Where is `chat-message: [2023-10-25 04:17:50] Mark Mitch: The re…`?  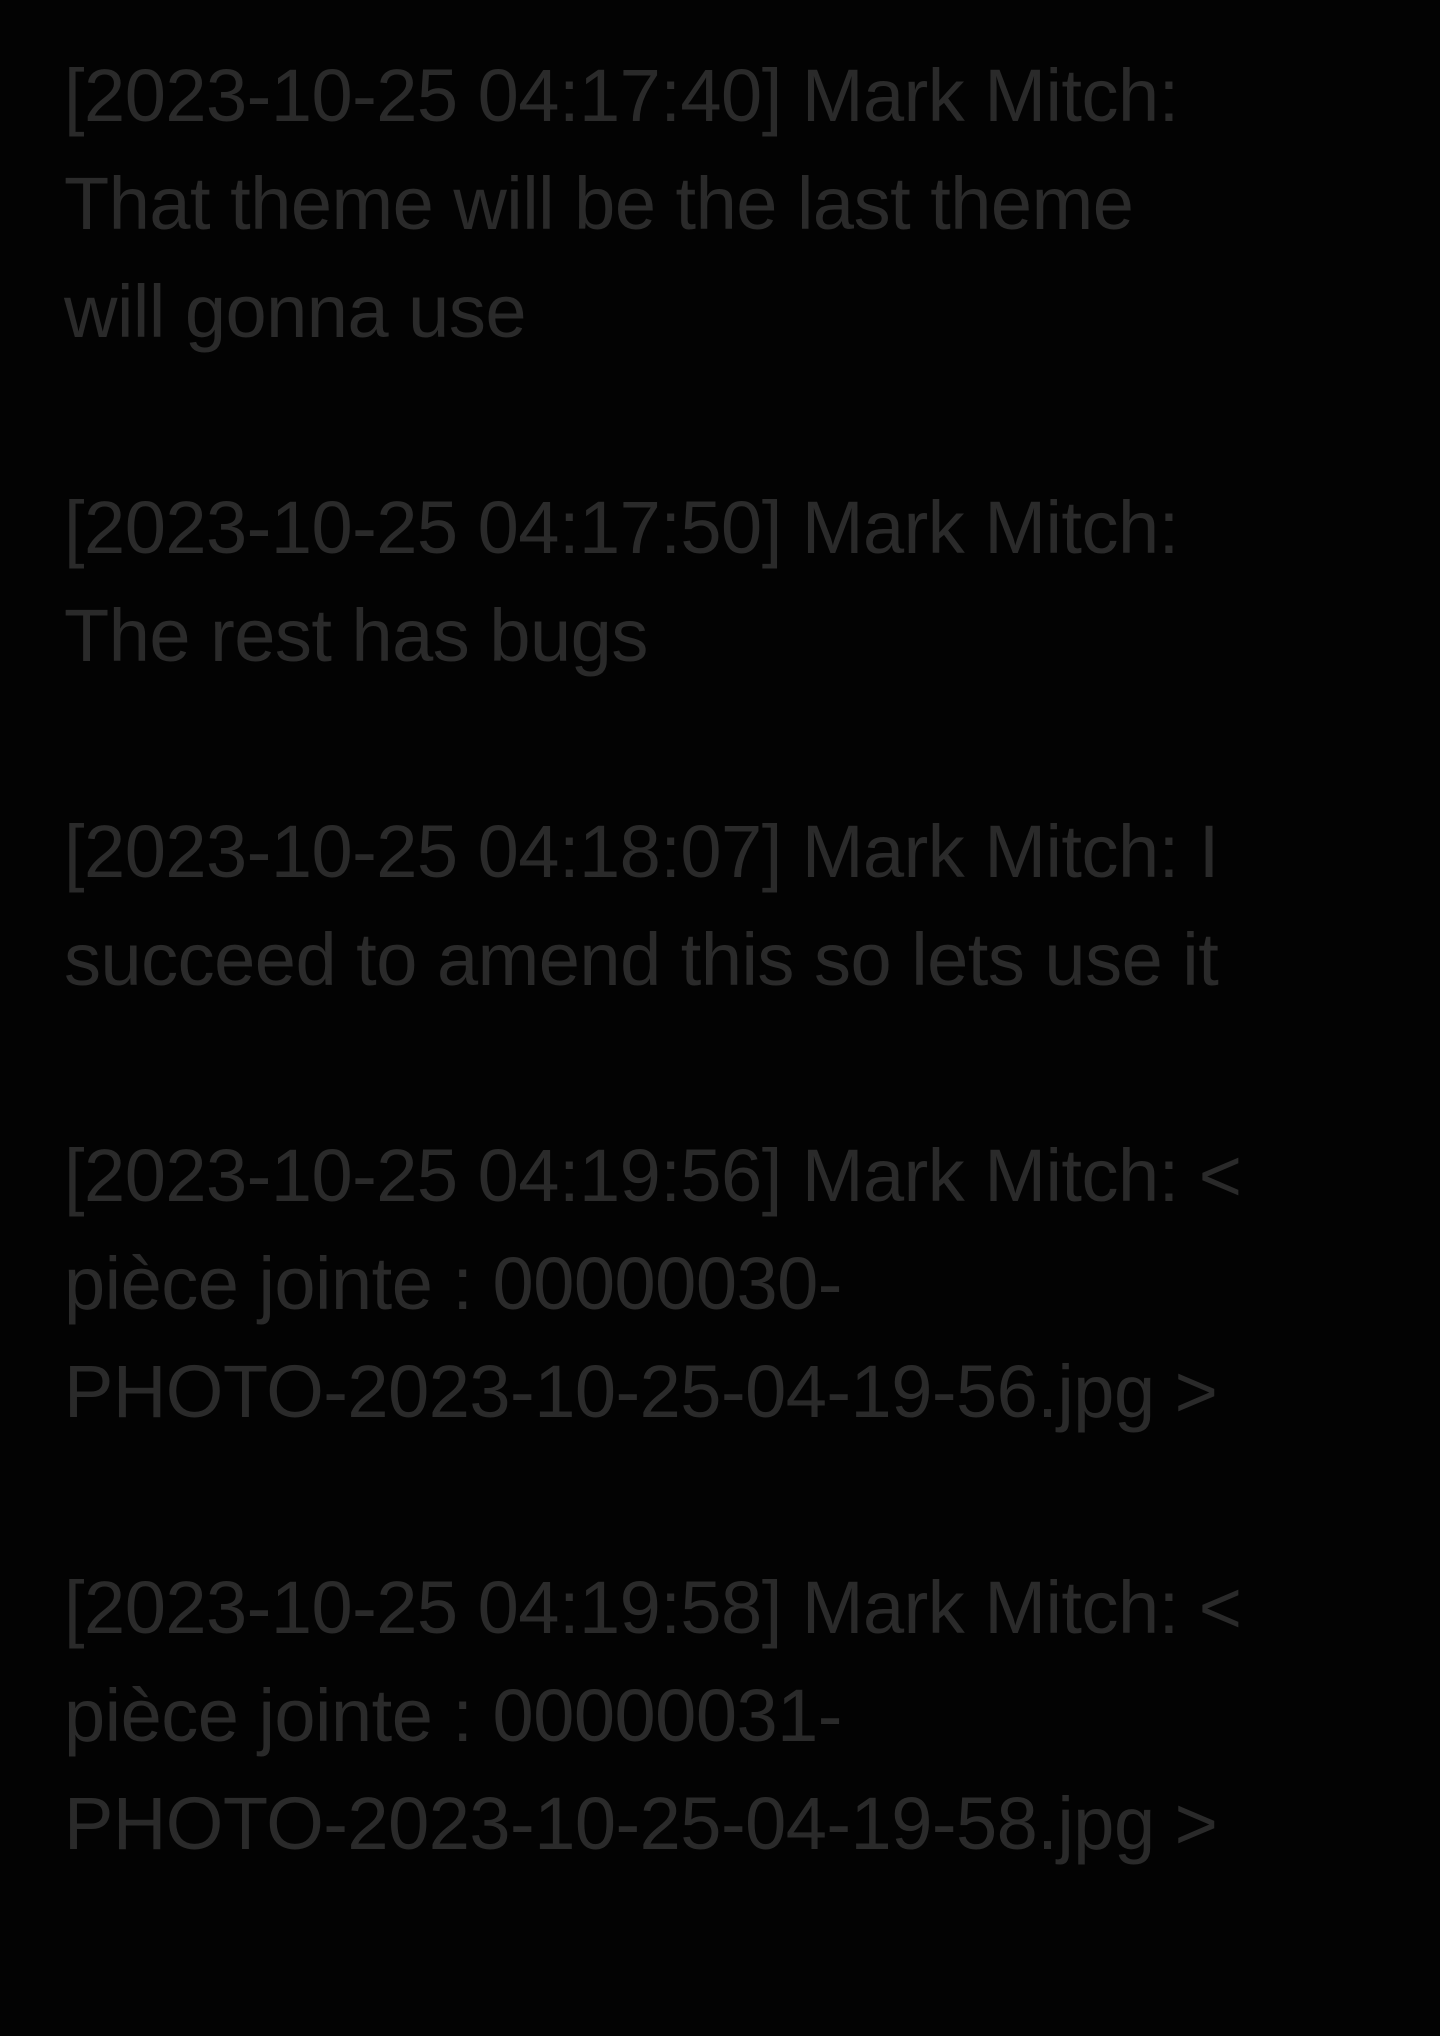
chat-message: [2023-10-25 04:17:50] Mark Mitch: The re… is located at coordinates (720, 582).